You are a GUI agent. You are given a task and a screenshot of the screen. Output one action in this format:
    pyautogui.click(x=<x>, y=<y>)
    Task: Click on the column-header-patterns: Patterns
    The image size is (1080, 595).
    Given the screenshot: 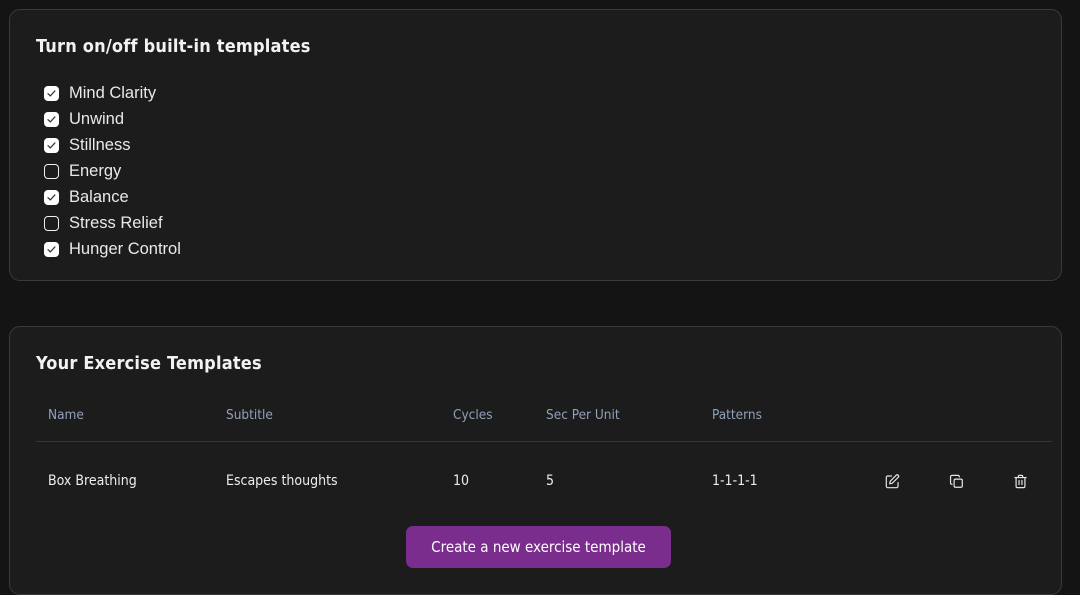 What is the action you would take?
    pyautogui.click(x=737, y=415)
    